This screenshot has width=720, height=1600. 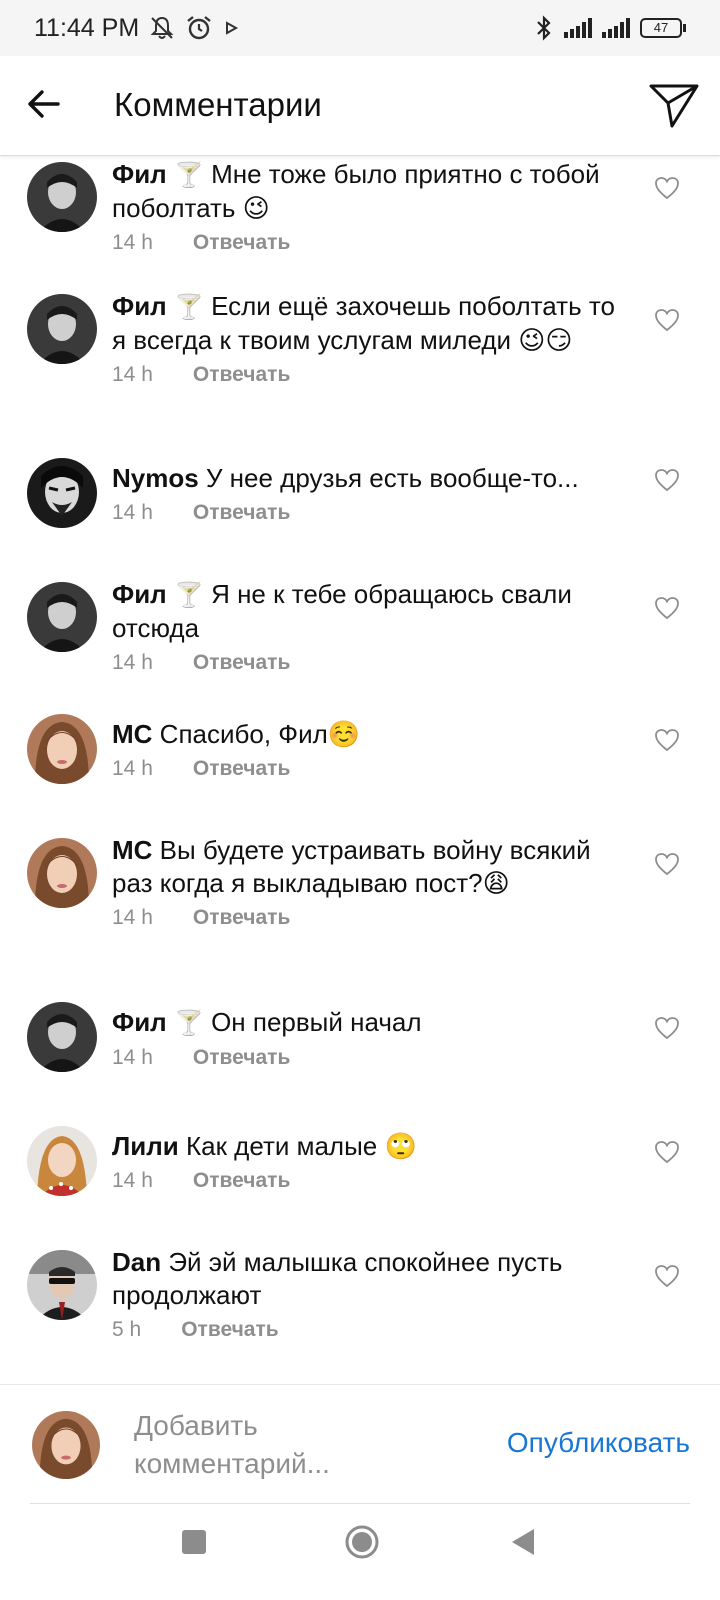 I want to click on comment-username: Nymos, so click(x=155, y=478).